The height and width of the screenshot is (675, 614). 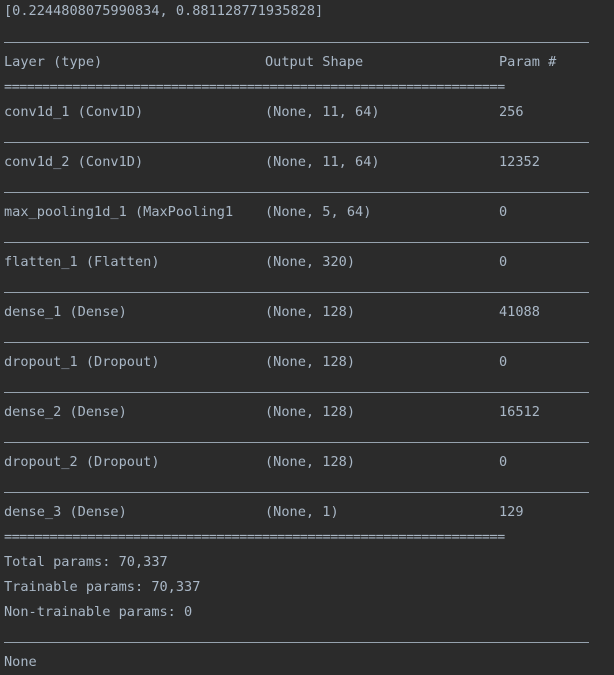 I want to click on param-count: 12352, so click(x=519, y=162).